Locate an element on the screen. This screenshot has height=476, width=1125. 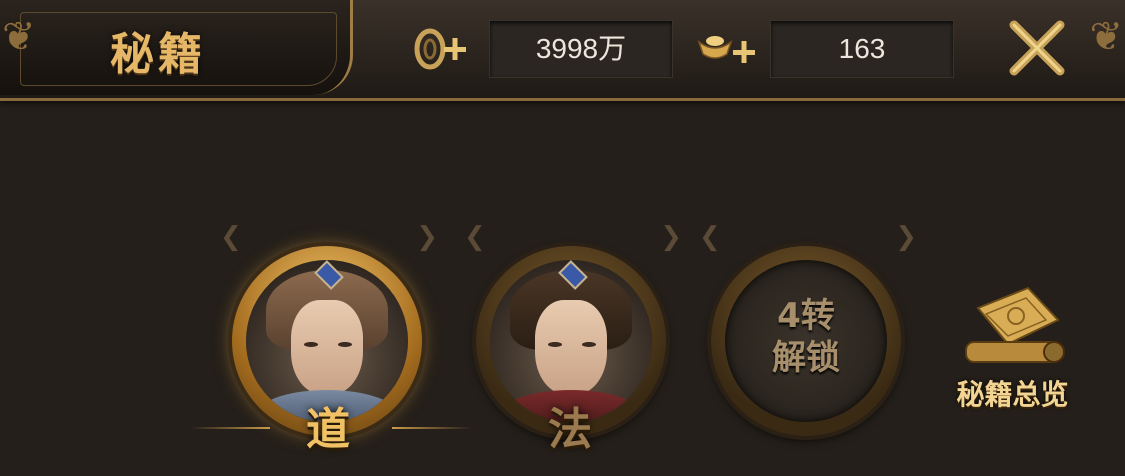
character-label: 法 is located at coordinates (570, 429).